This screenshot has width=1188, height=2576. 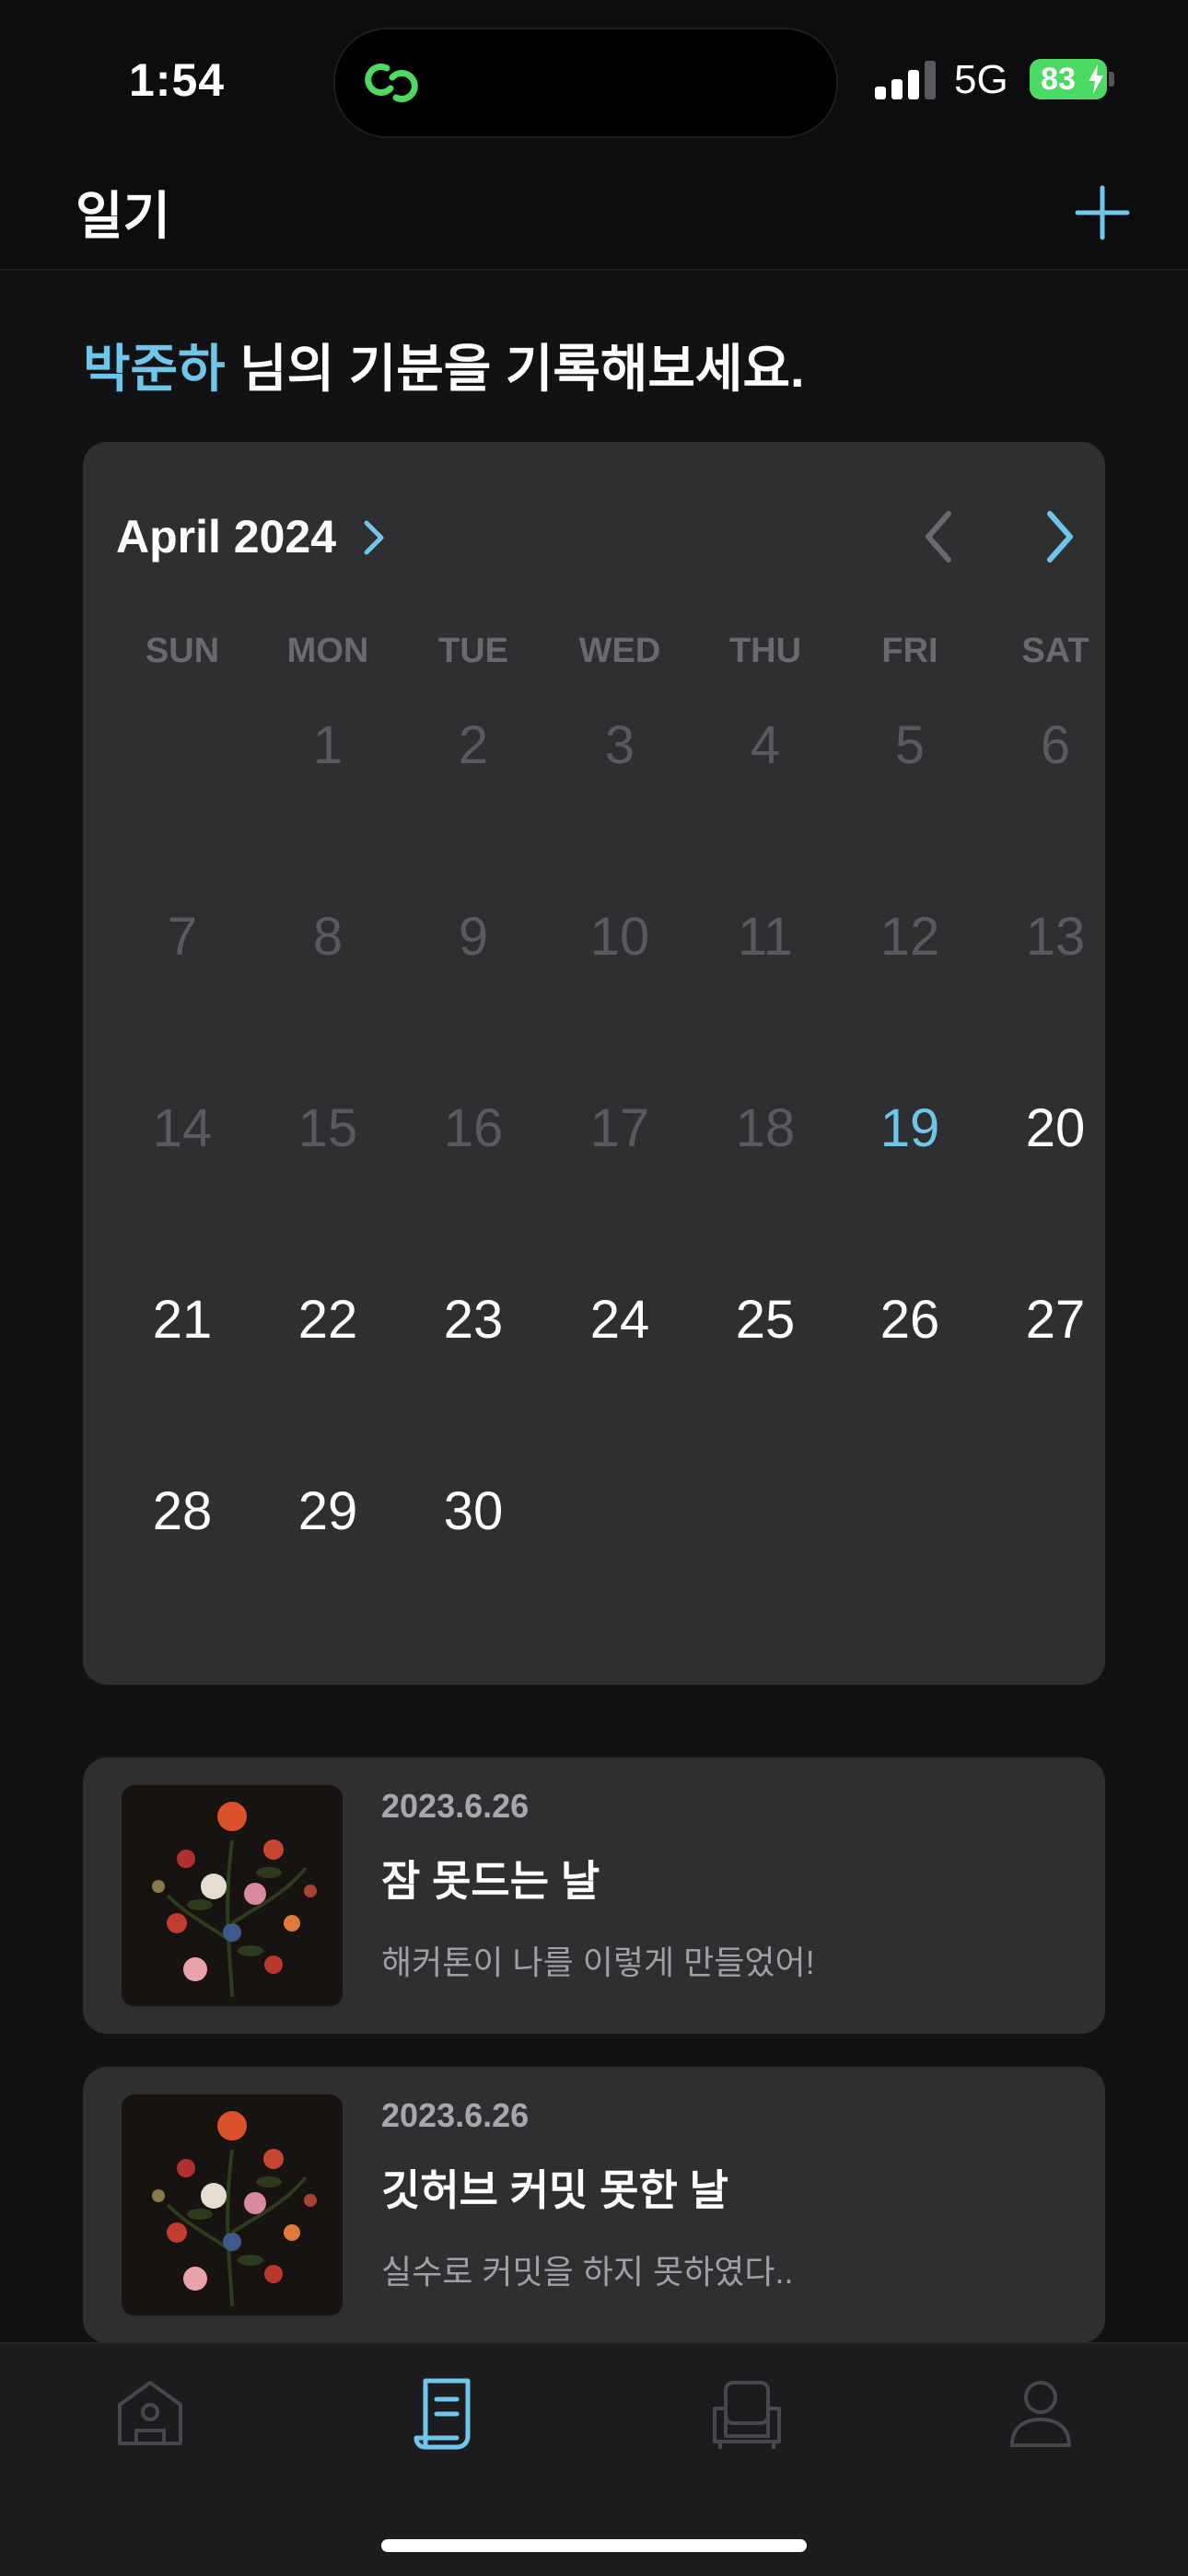 I want to click on chevron-right-icon, so click(x=373, y=538).